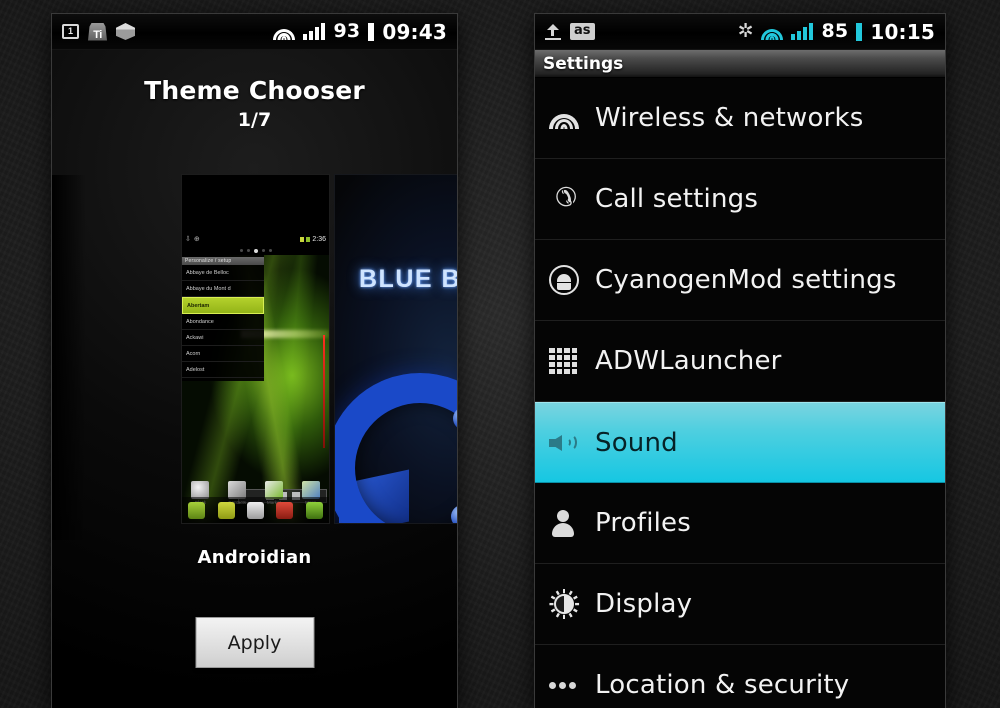  I want to click on preview-accent-line, so click(324, 391).